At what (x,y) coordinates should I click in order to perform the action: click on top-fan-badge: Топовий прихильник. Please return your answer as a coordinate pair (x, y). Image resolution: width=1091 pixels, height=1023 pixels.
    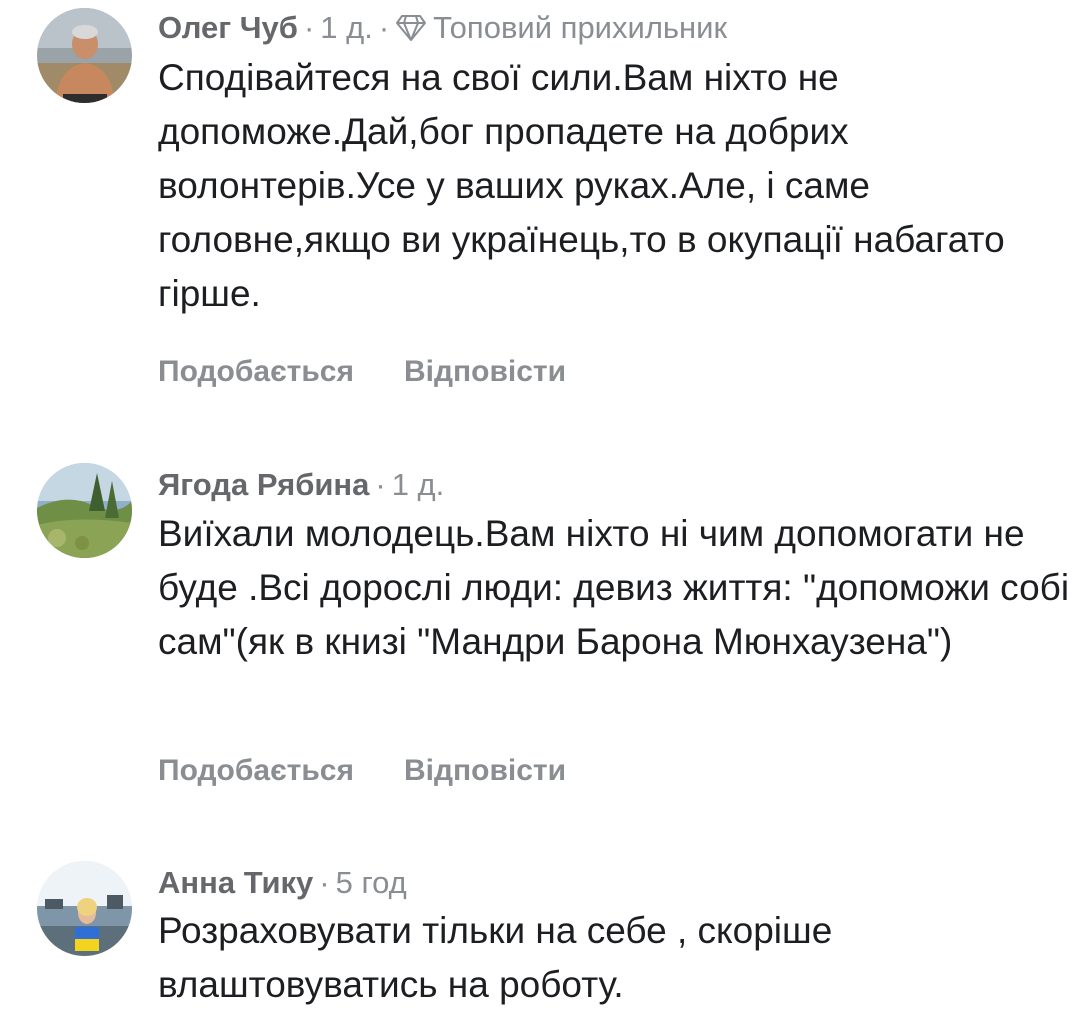
    Looking at the image, I should click on (580, 27).